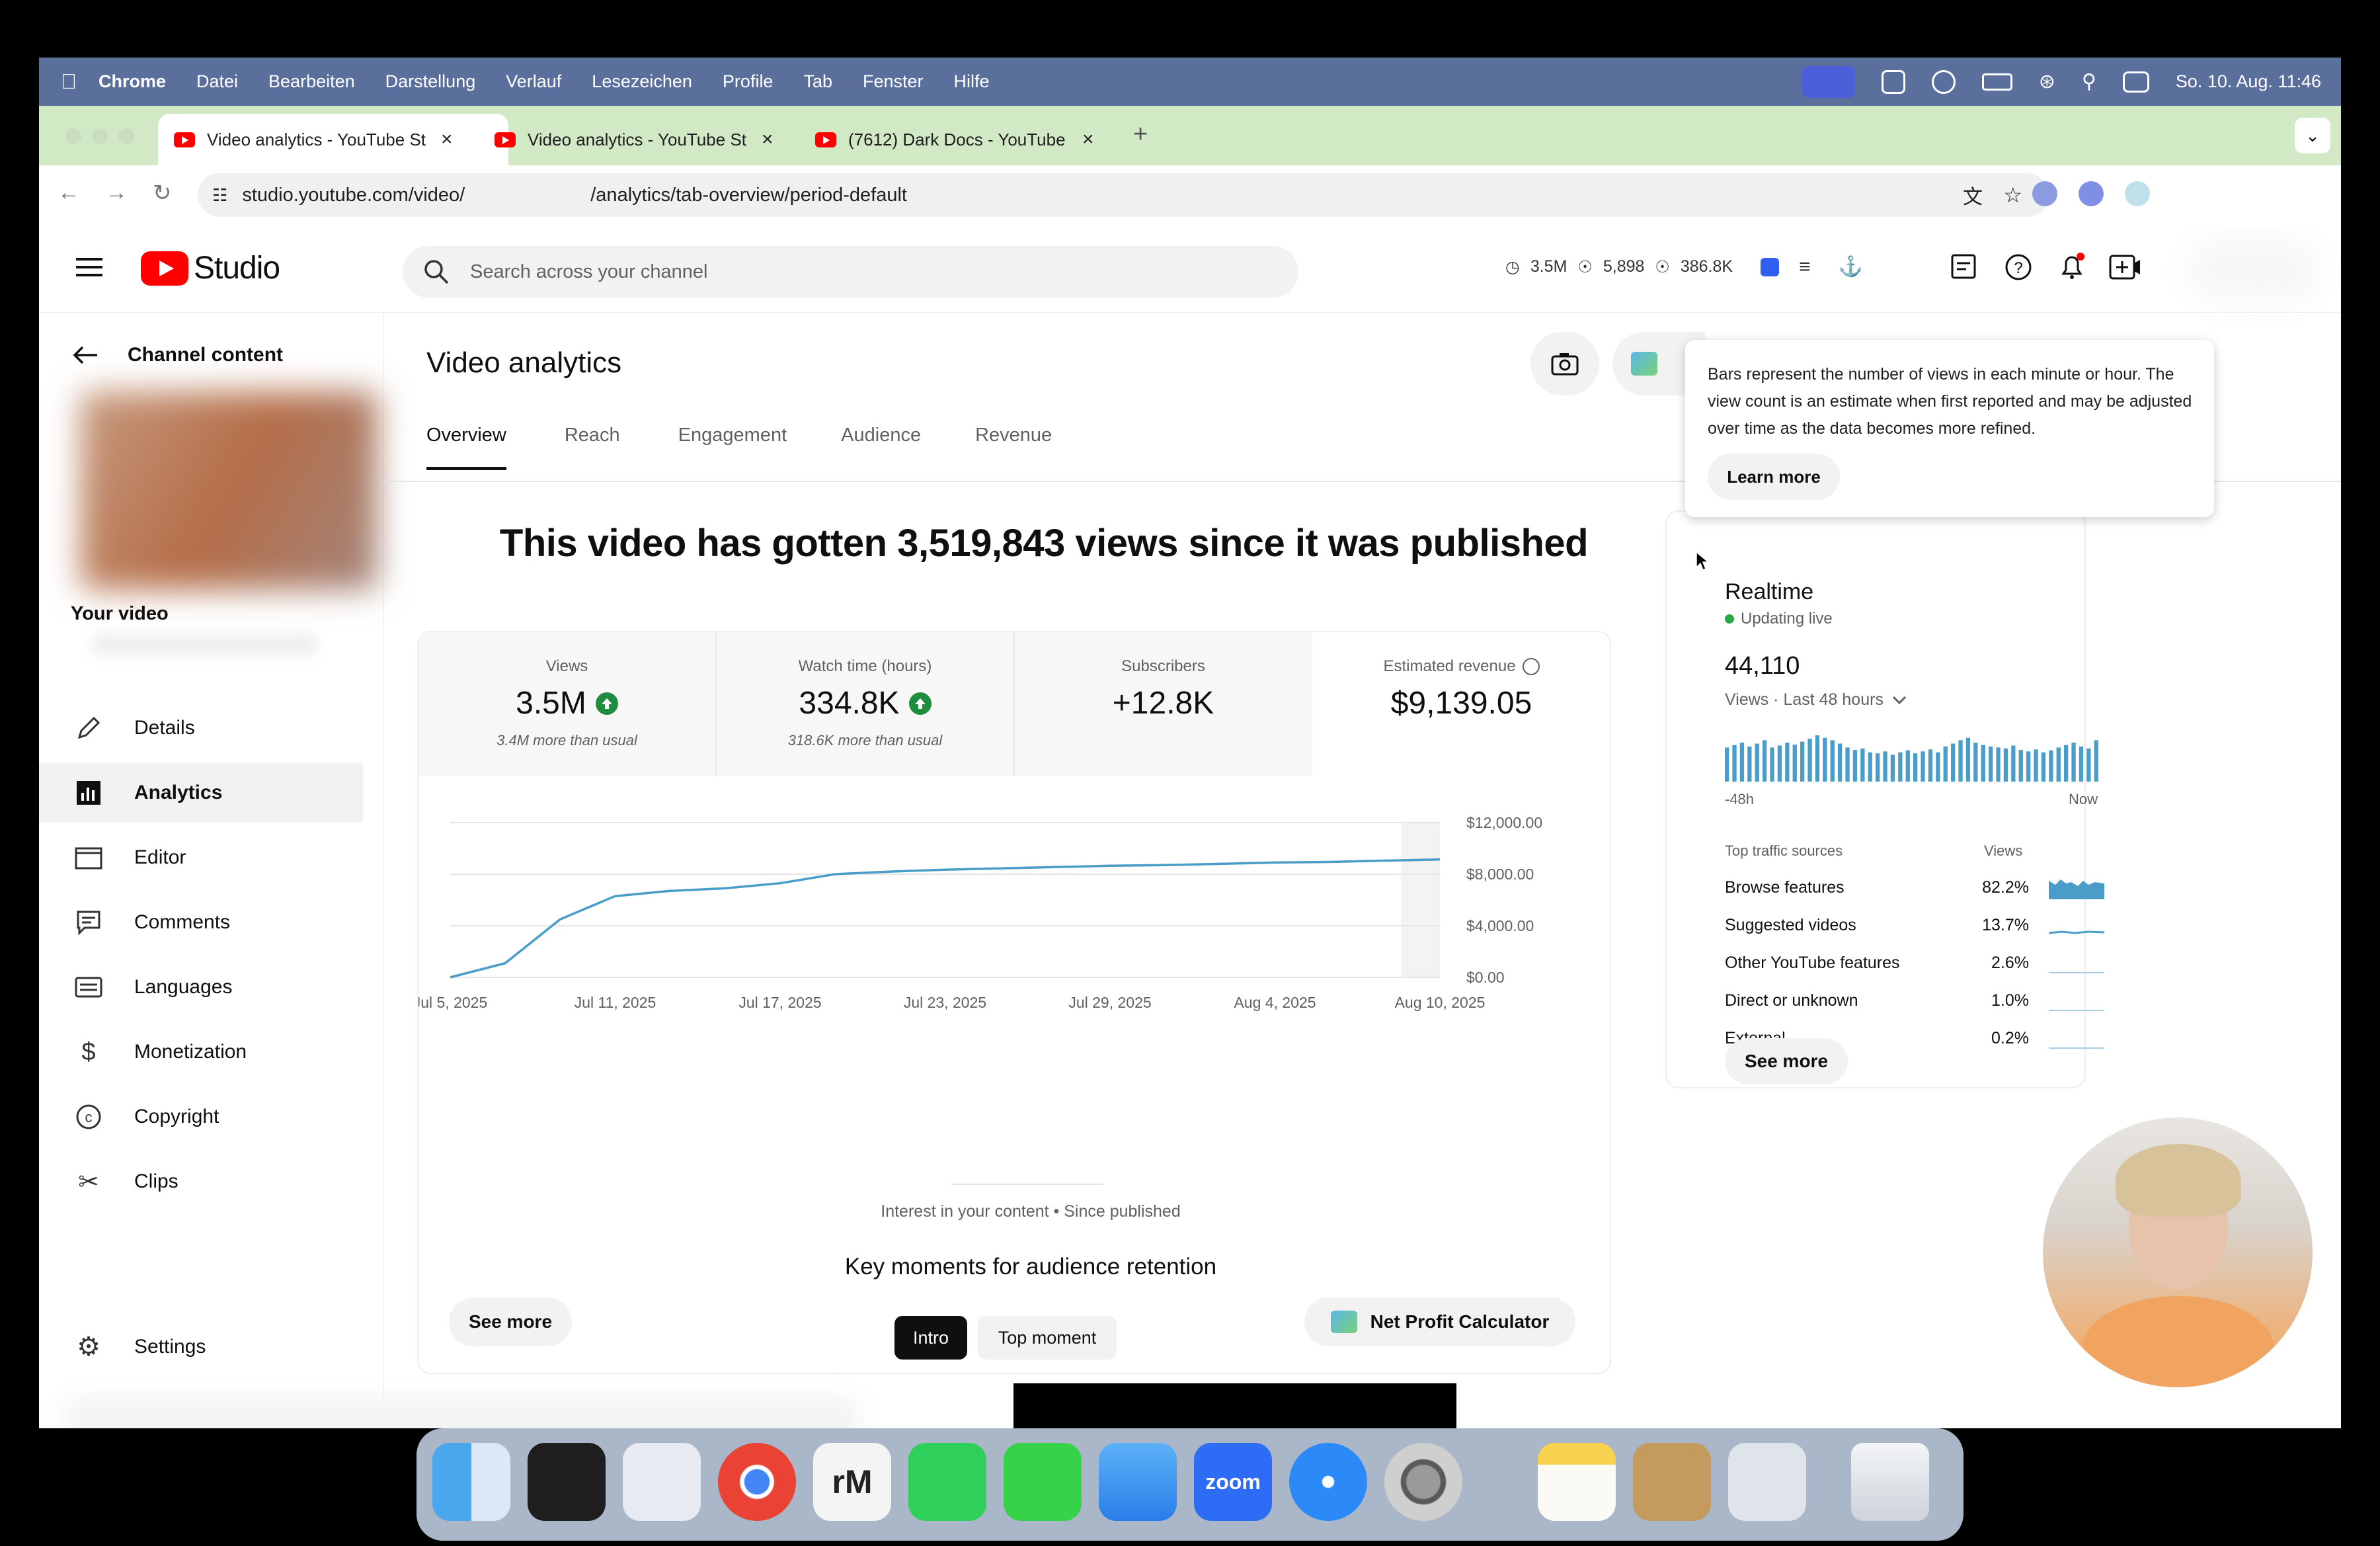 The width and height of the screenshot is (2380, 1546). What do you see at coordinates (2089, 81) in the screenshot?
I see `spotlight-search-icon: ⚲` at bounding box center [2089, 81].